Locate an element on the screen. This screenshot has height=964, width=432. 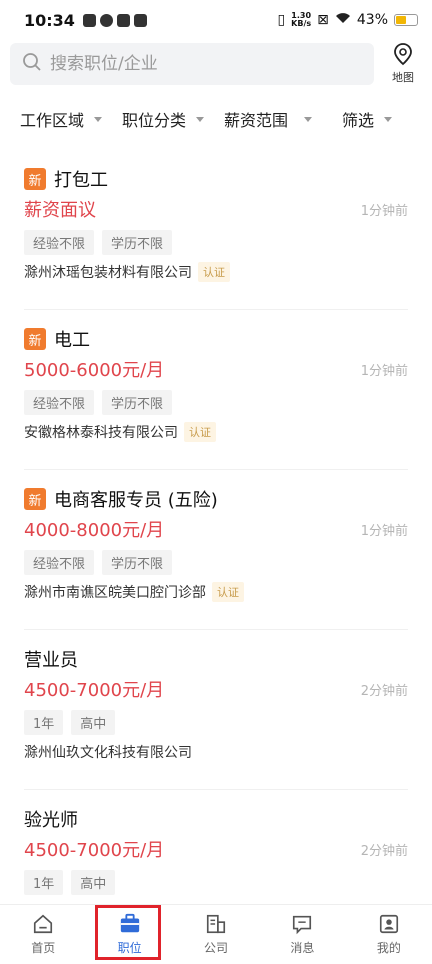
status-right: ▯ 1.30 KB/s ⊠ 43% is located at coordinates (347, 20).